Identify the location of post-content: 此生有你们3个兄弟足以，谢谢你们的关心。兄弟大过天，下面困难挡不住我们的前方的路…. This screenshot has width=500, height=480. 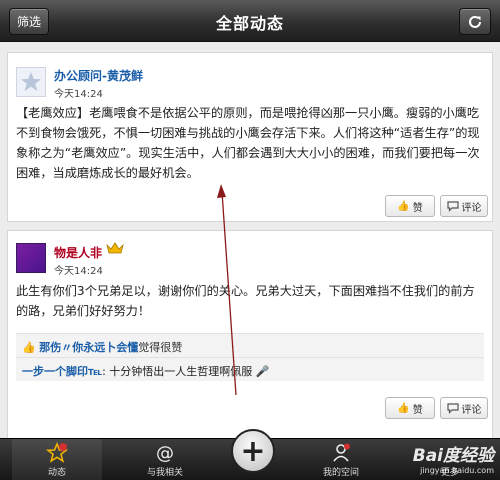
(245, 301).